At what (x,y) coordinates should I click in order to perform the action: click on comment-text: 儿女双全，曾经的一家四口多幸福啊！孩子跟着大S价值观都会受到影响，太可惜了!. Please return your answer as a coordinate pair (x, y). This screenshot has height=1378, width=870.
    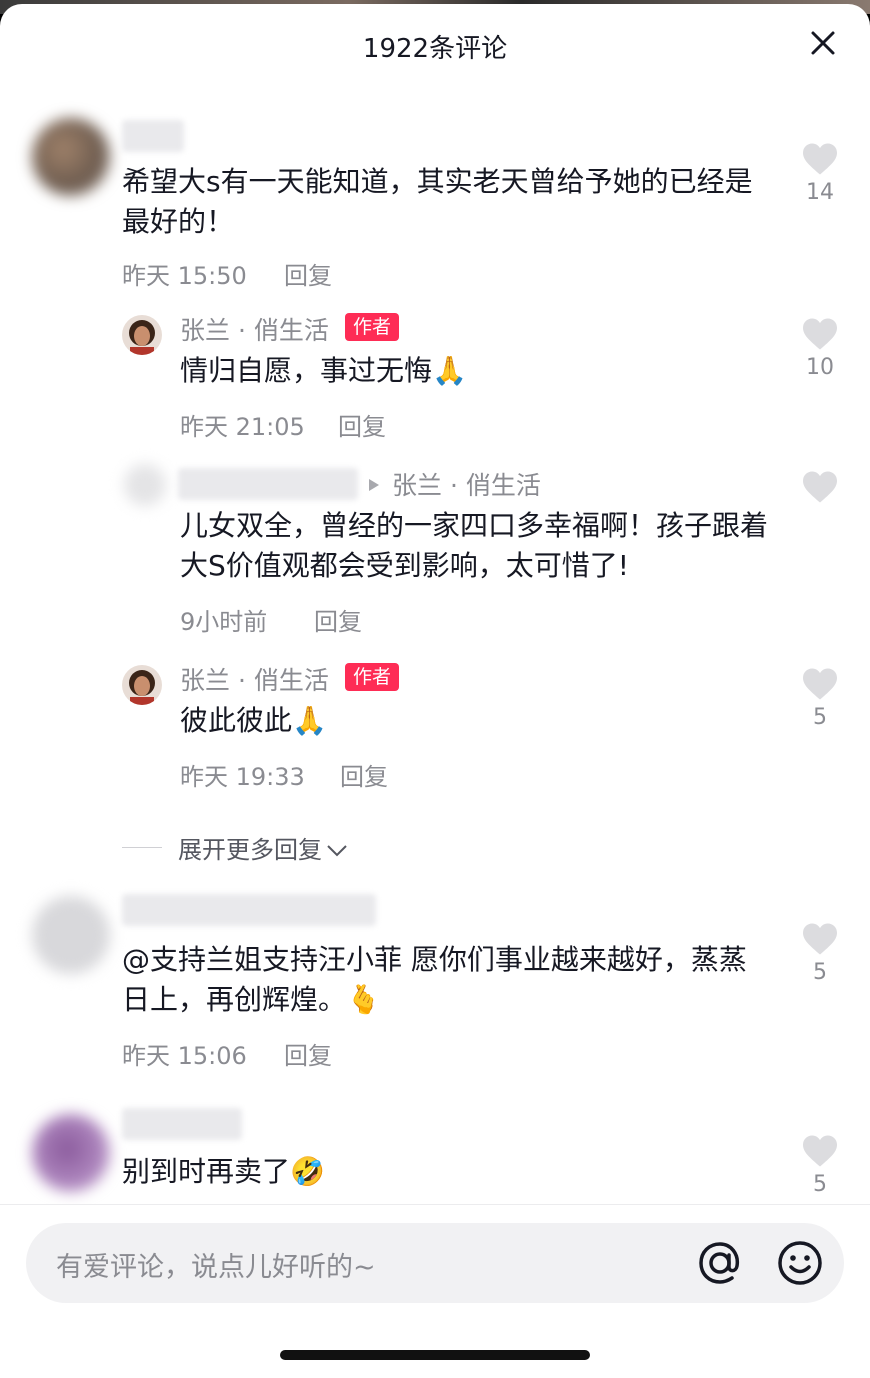
    Looking at the image, I should click on (474, 545).